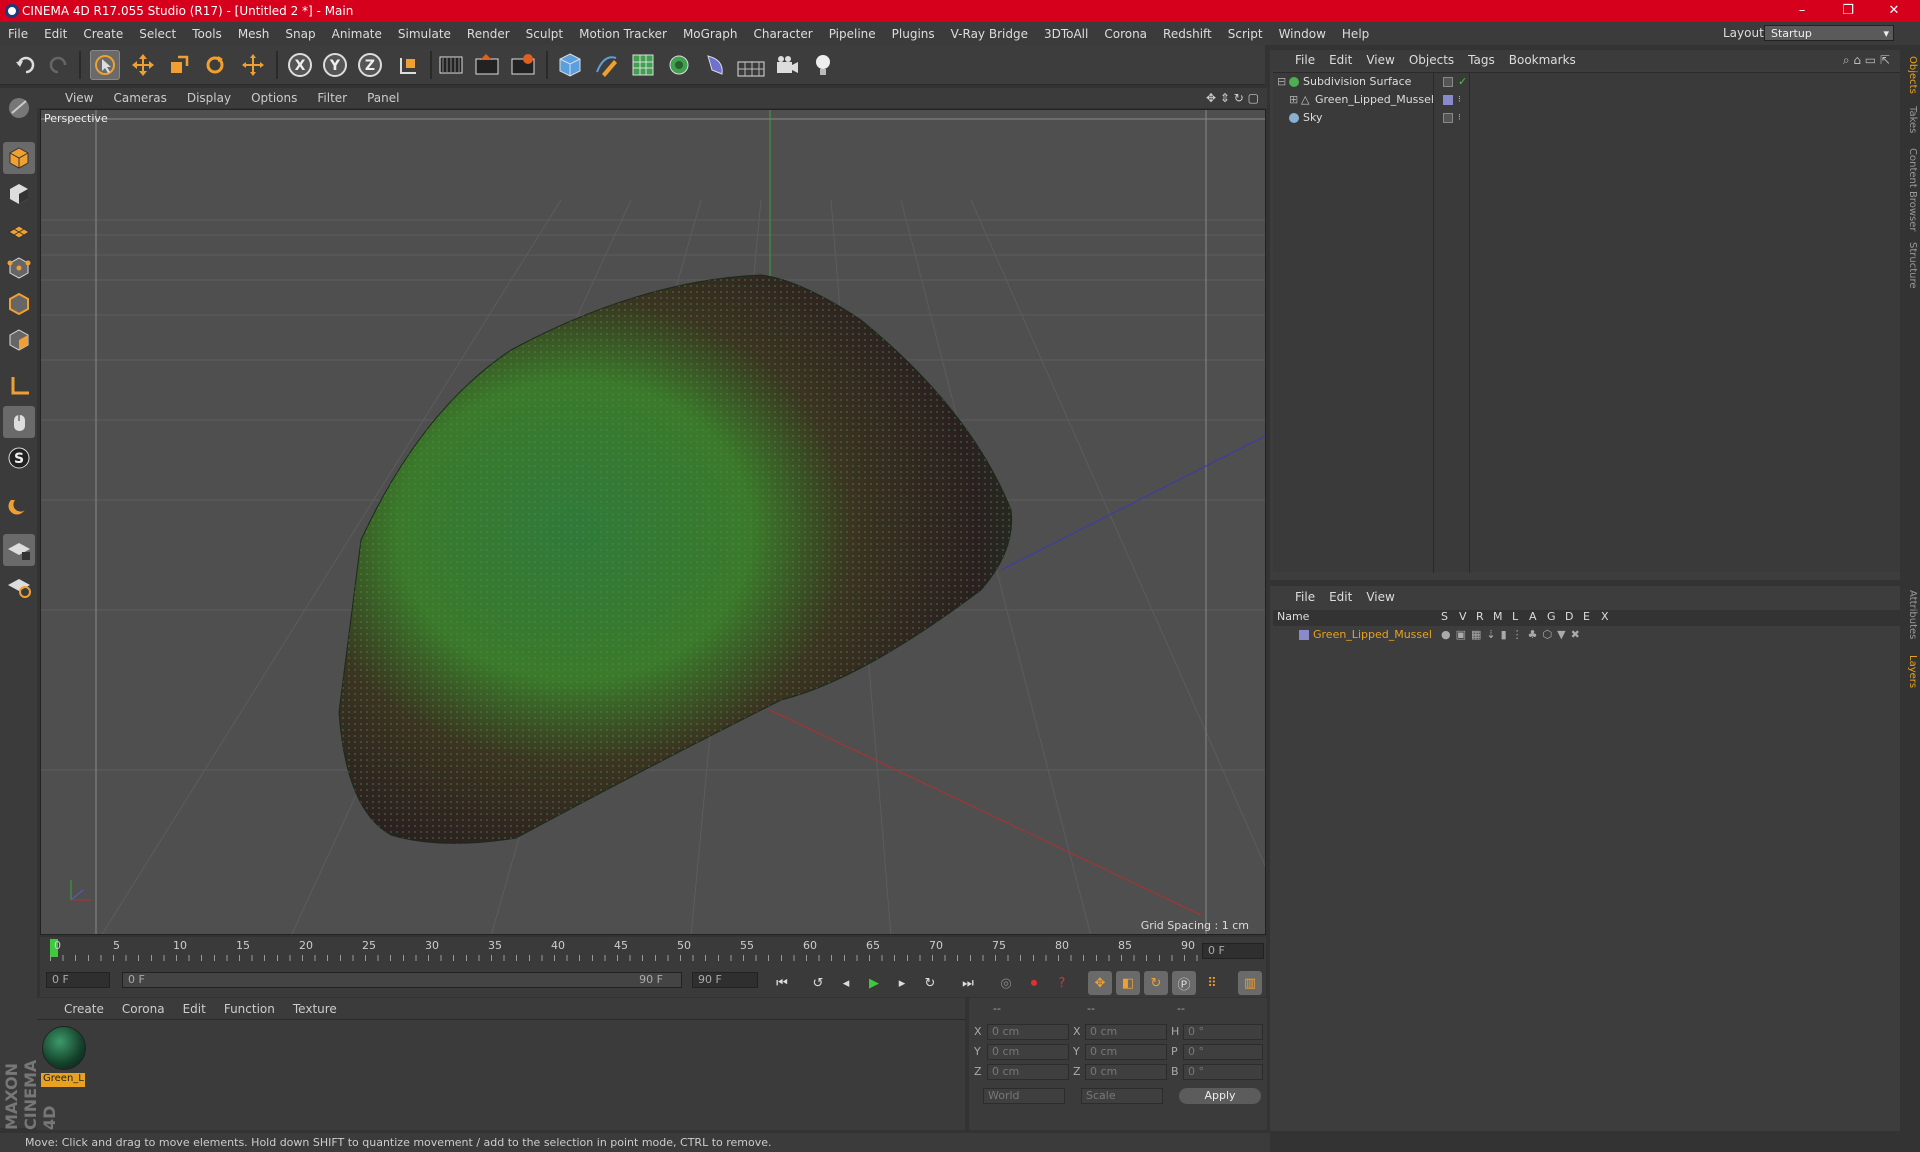  What do you see at coordinates (1066, 34) in the screenshot?
I see `menu-3dtoall: 3DToAll` at bounding box center [1066, 34].